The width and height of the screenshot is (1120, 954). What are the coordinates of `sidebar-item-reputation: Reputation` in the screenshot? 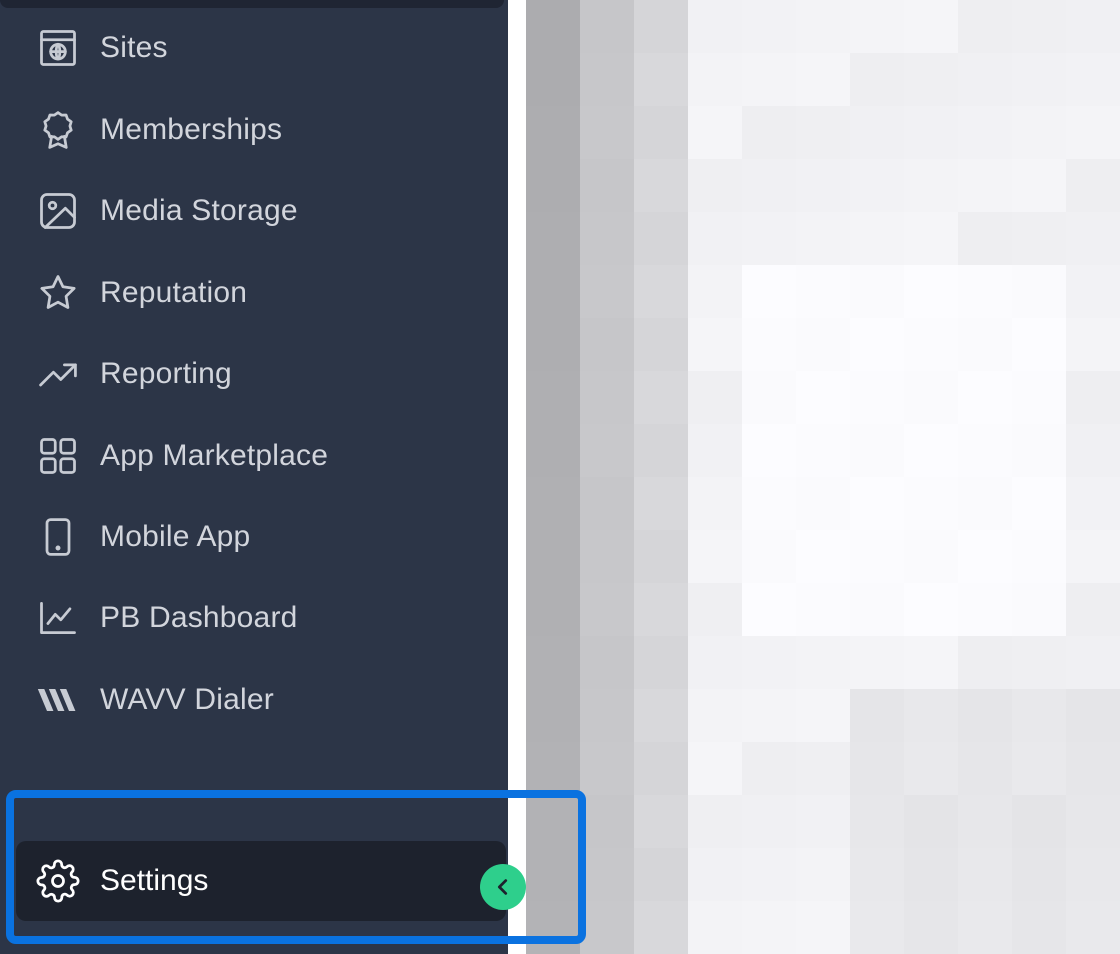 It's located at (254, 293).